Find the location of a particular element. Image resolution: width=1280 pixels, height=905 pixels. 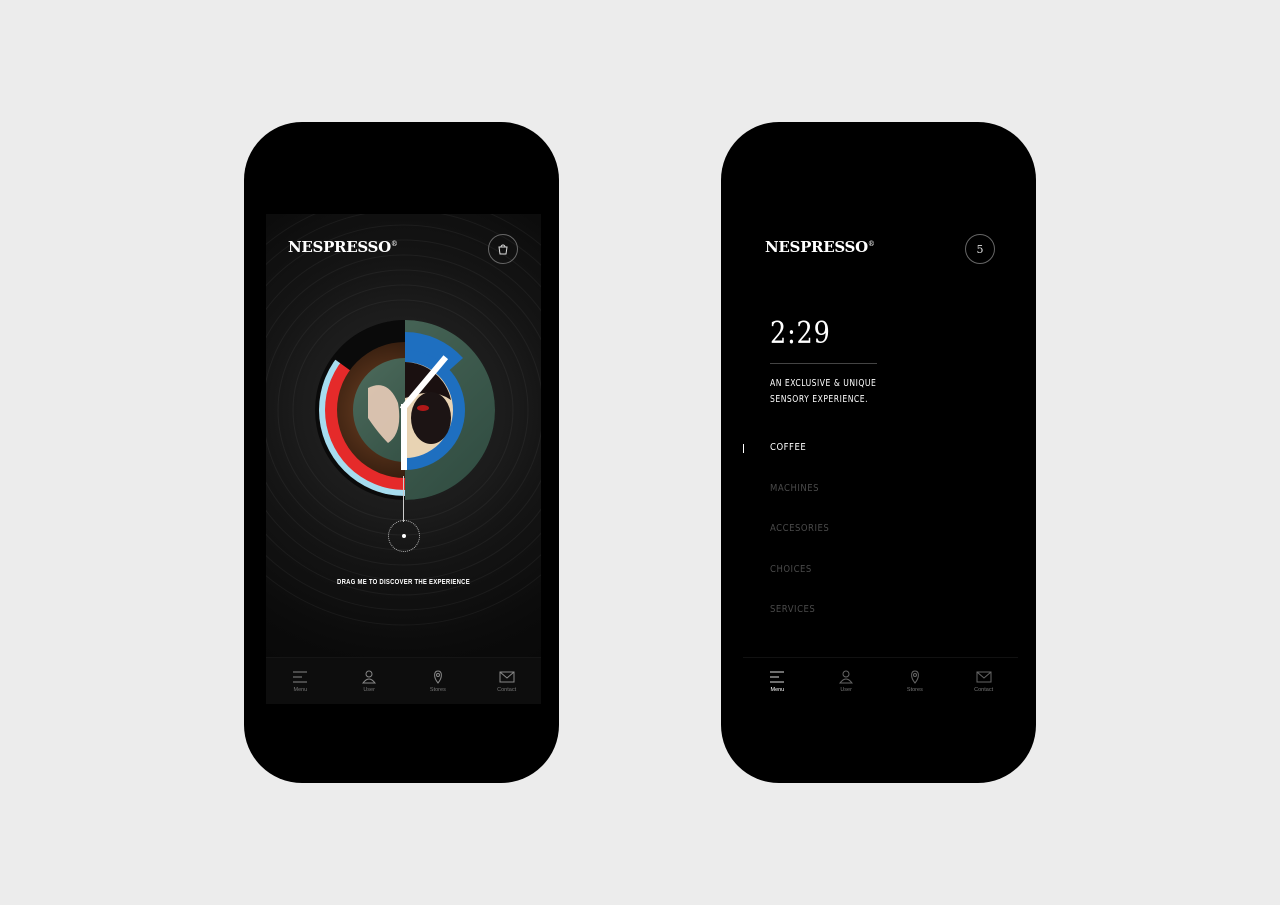

handle-line is located at coordinates (403, 499).